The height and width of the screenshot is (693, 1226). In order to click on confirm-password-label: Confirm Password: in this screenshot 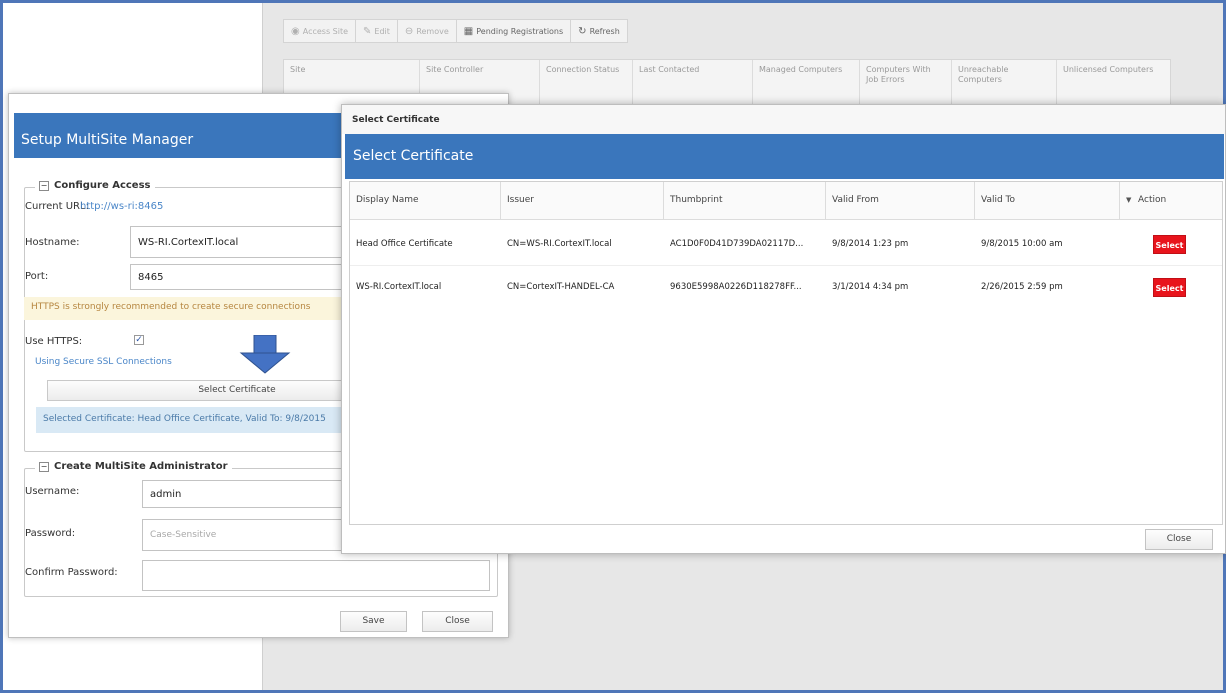, I will do `click(71, 572)`.